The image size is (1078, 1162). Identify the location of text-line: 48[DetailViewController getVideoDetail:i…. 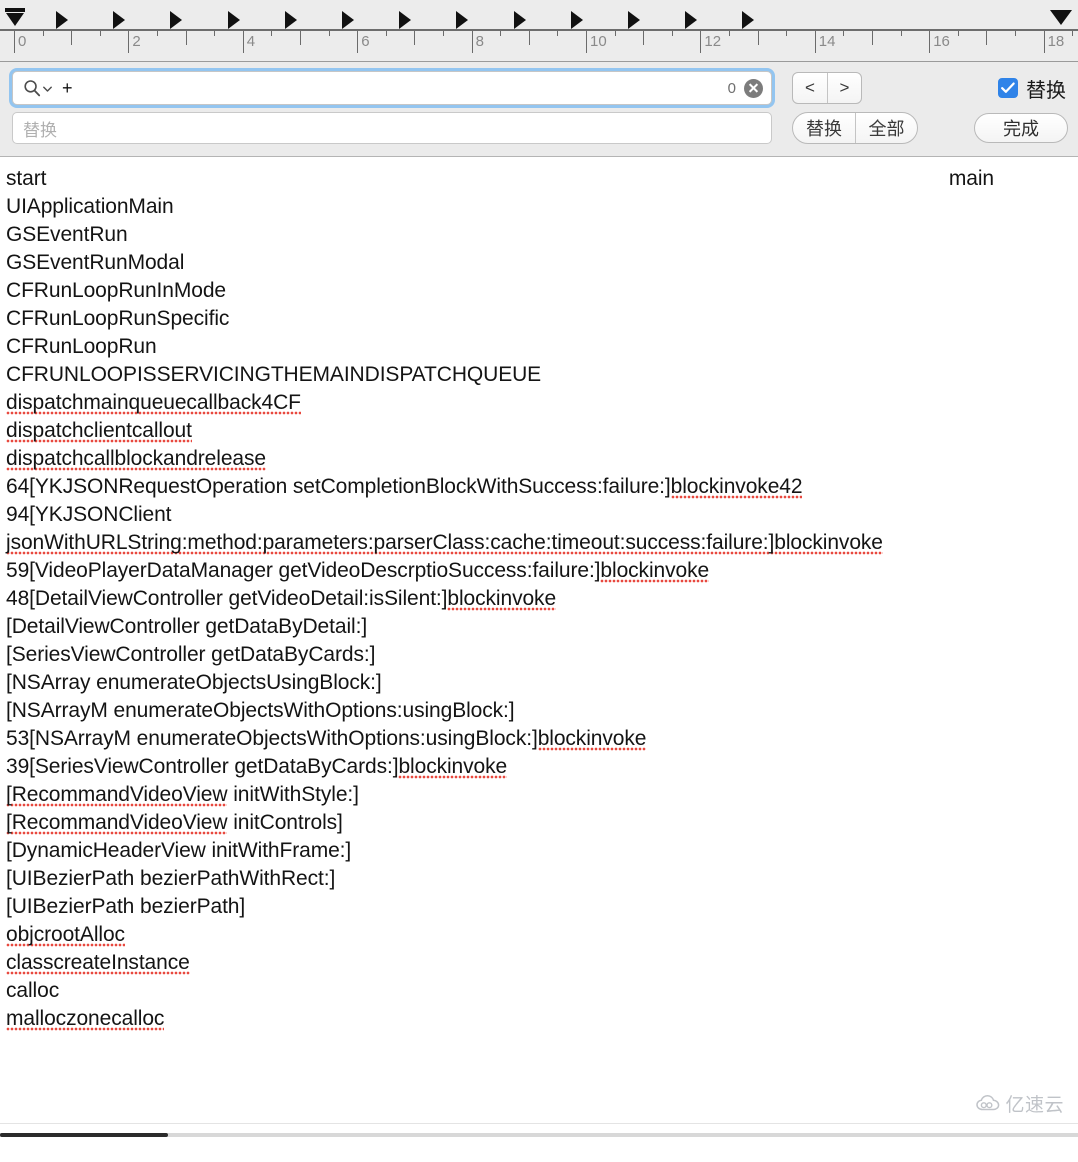
(538, 599).